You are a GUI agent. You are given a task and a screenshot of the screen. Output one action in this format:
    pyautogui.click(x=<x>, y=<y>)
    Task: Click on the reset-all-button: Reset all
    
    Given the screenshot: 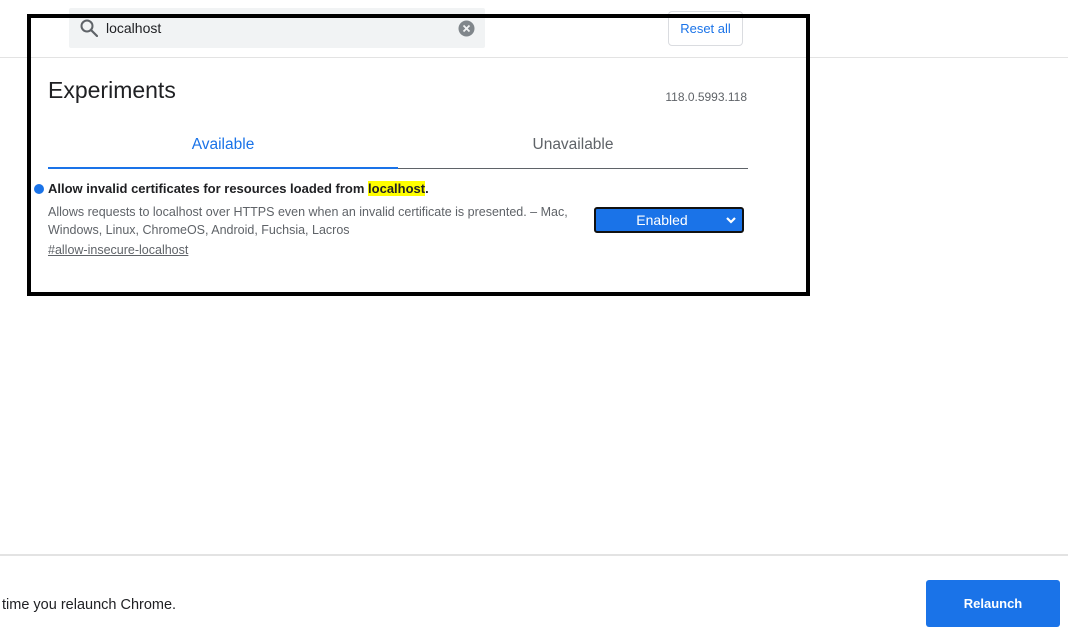 What is the action you would take?
    pyautogui.click(x=705, y=28)
    